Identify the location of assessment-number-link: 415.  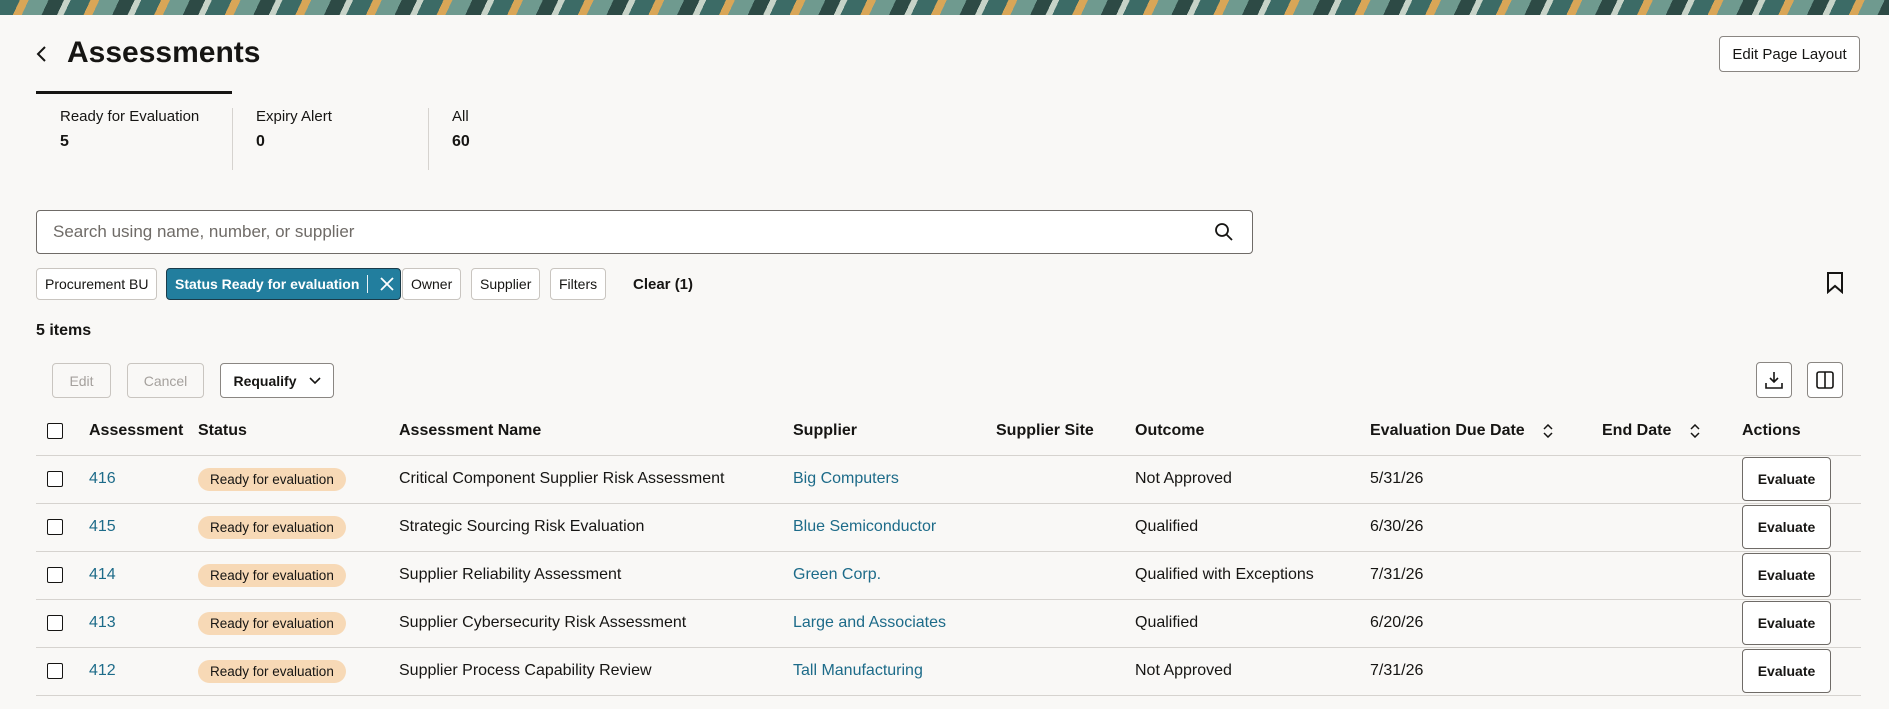
(102, 526).